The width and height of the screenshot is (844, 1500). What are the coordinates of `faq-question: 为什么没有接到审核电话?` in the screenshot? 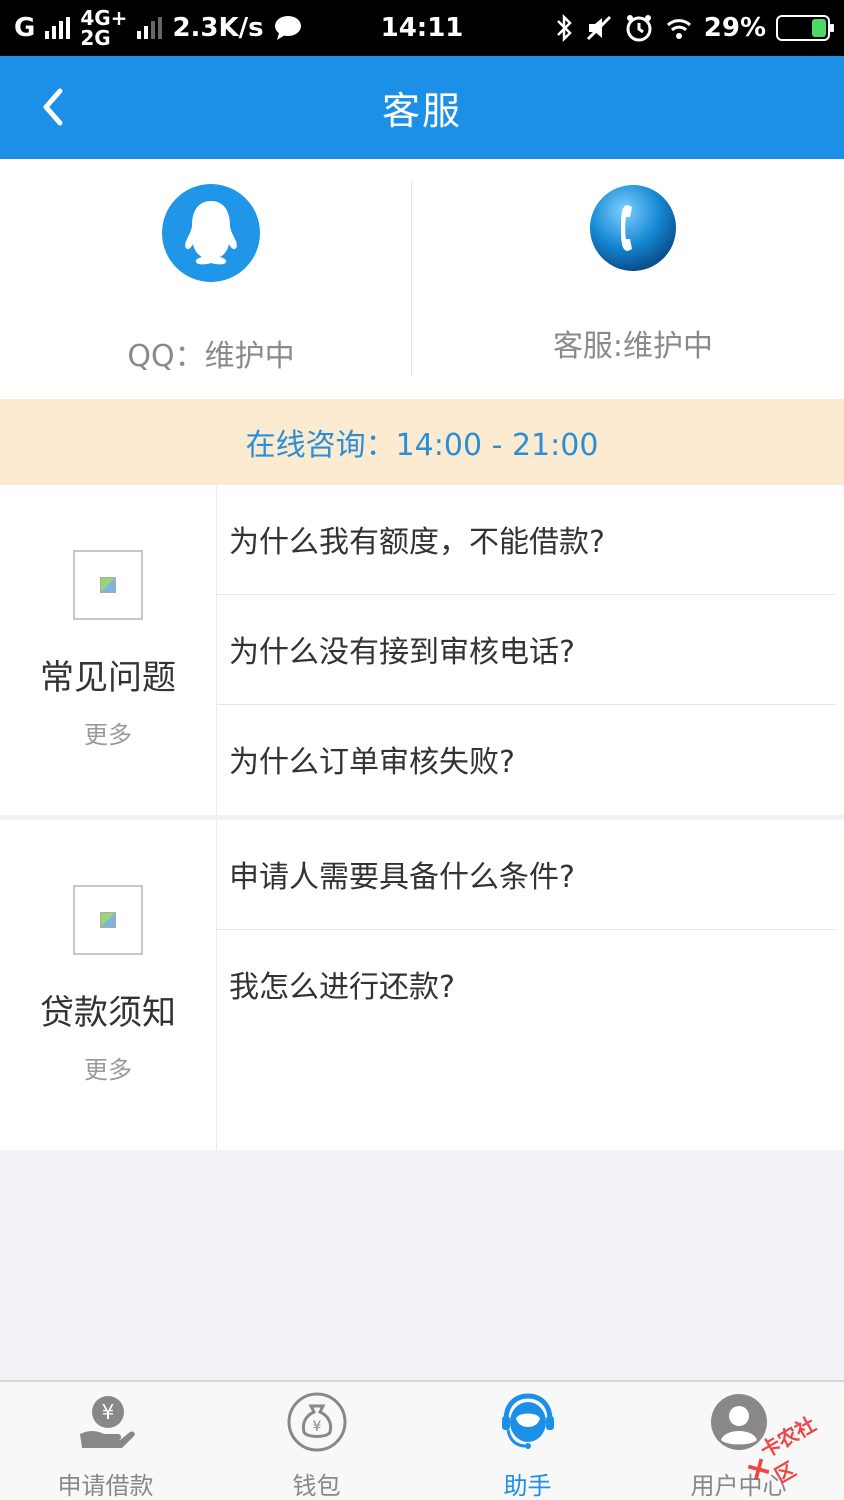 It's located at (526, 650).